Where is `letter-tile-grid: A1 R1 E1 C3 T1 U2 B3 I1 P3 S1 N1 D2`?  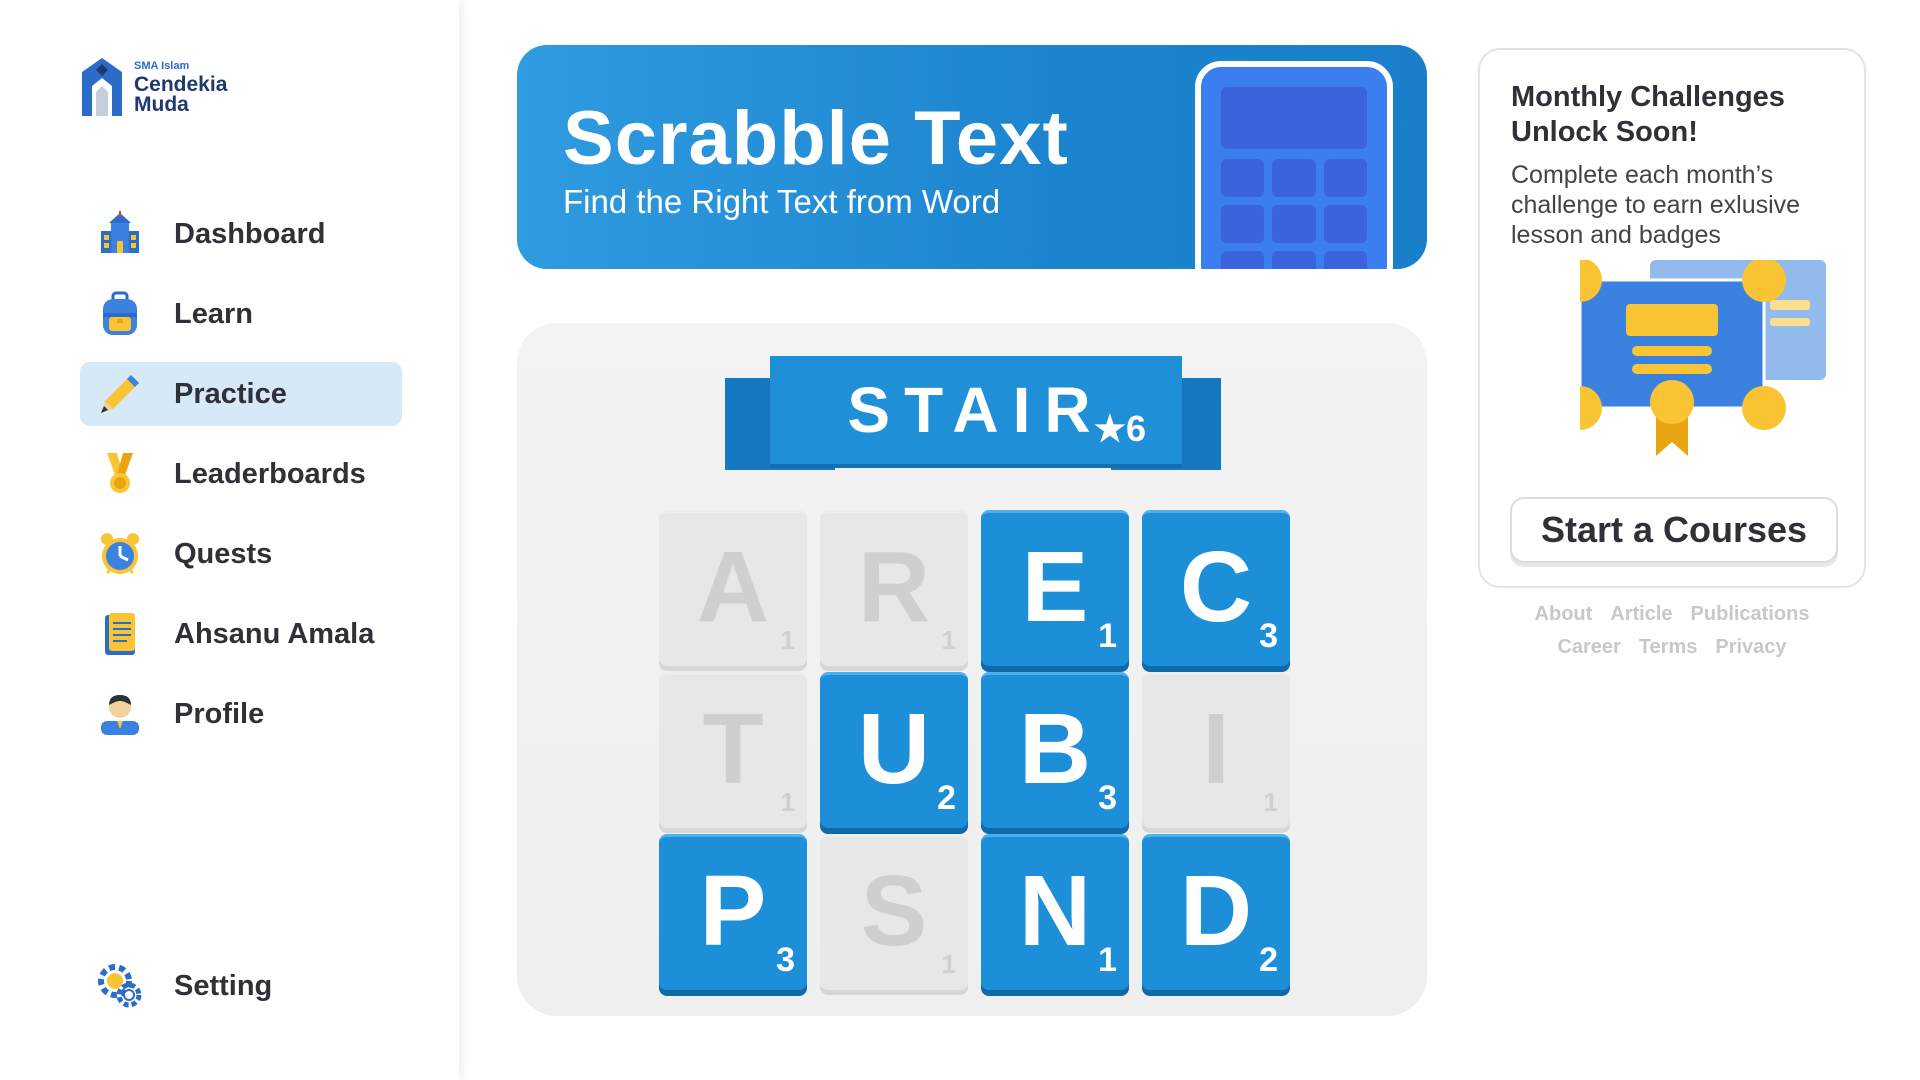 letter-tile-grid: A1 R1 E1 C3 T1 U2 B3 I1 P3 S1 N1 D2 is located at coordinates (974, 750).